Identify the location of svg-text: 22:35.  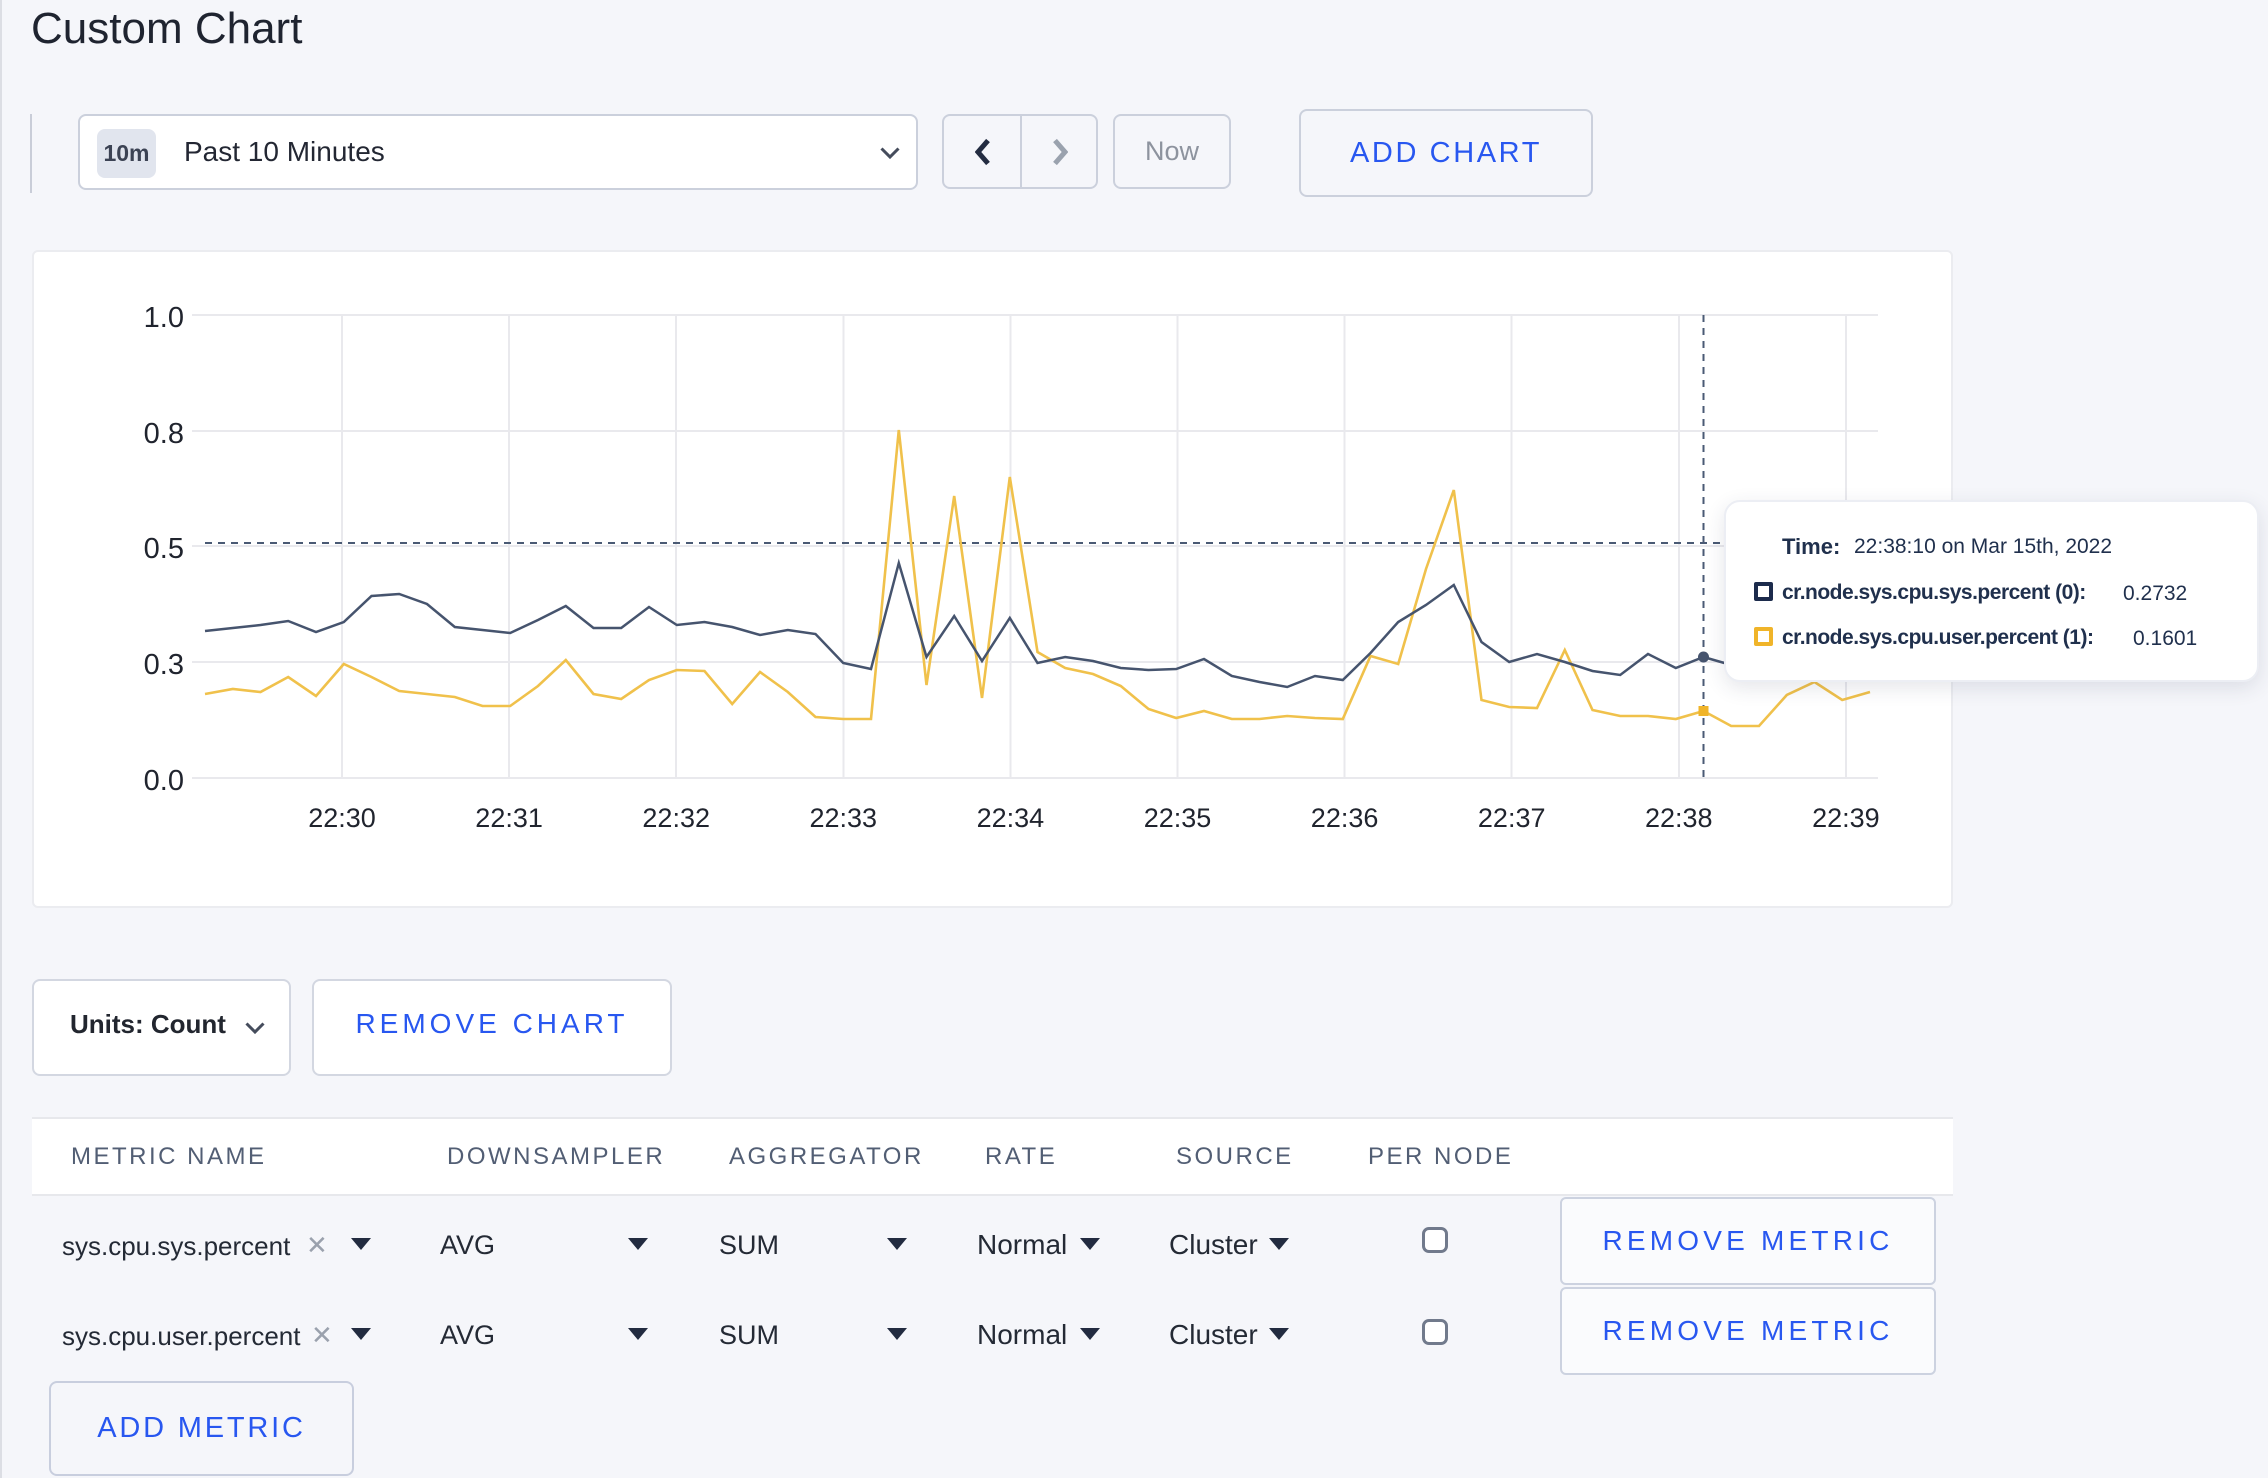
(1178, 818).